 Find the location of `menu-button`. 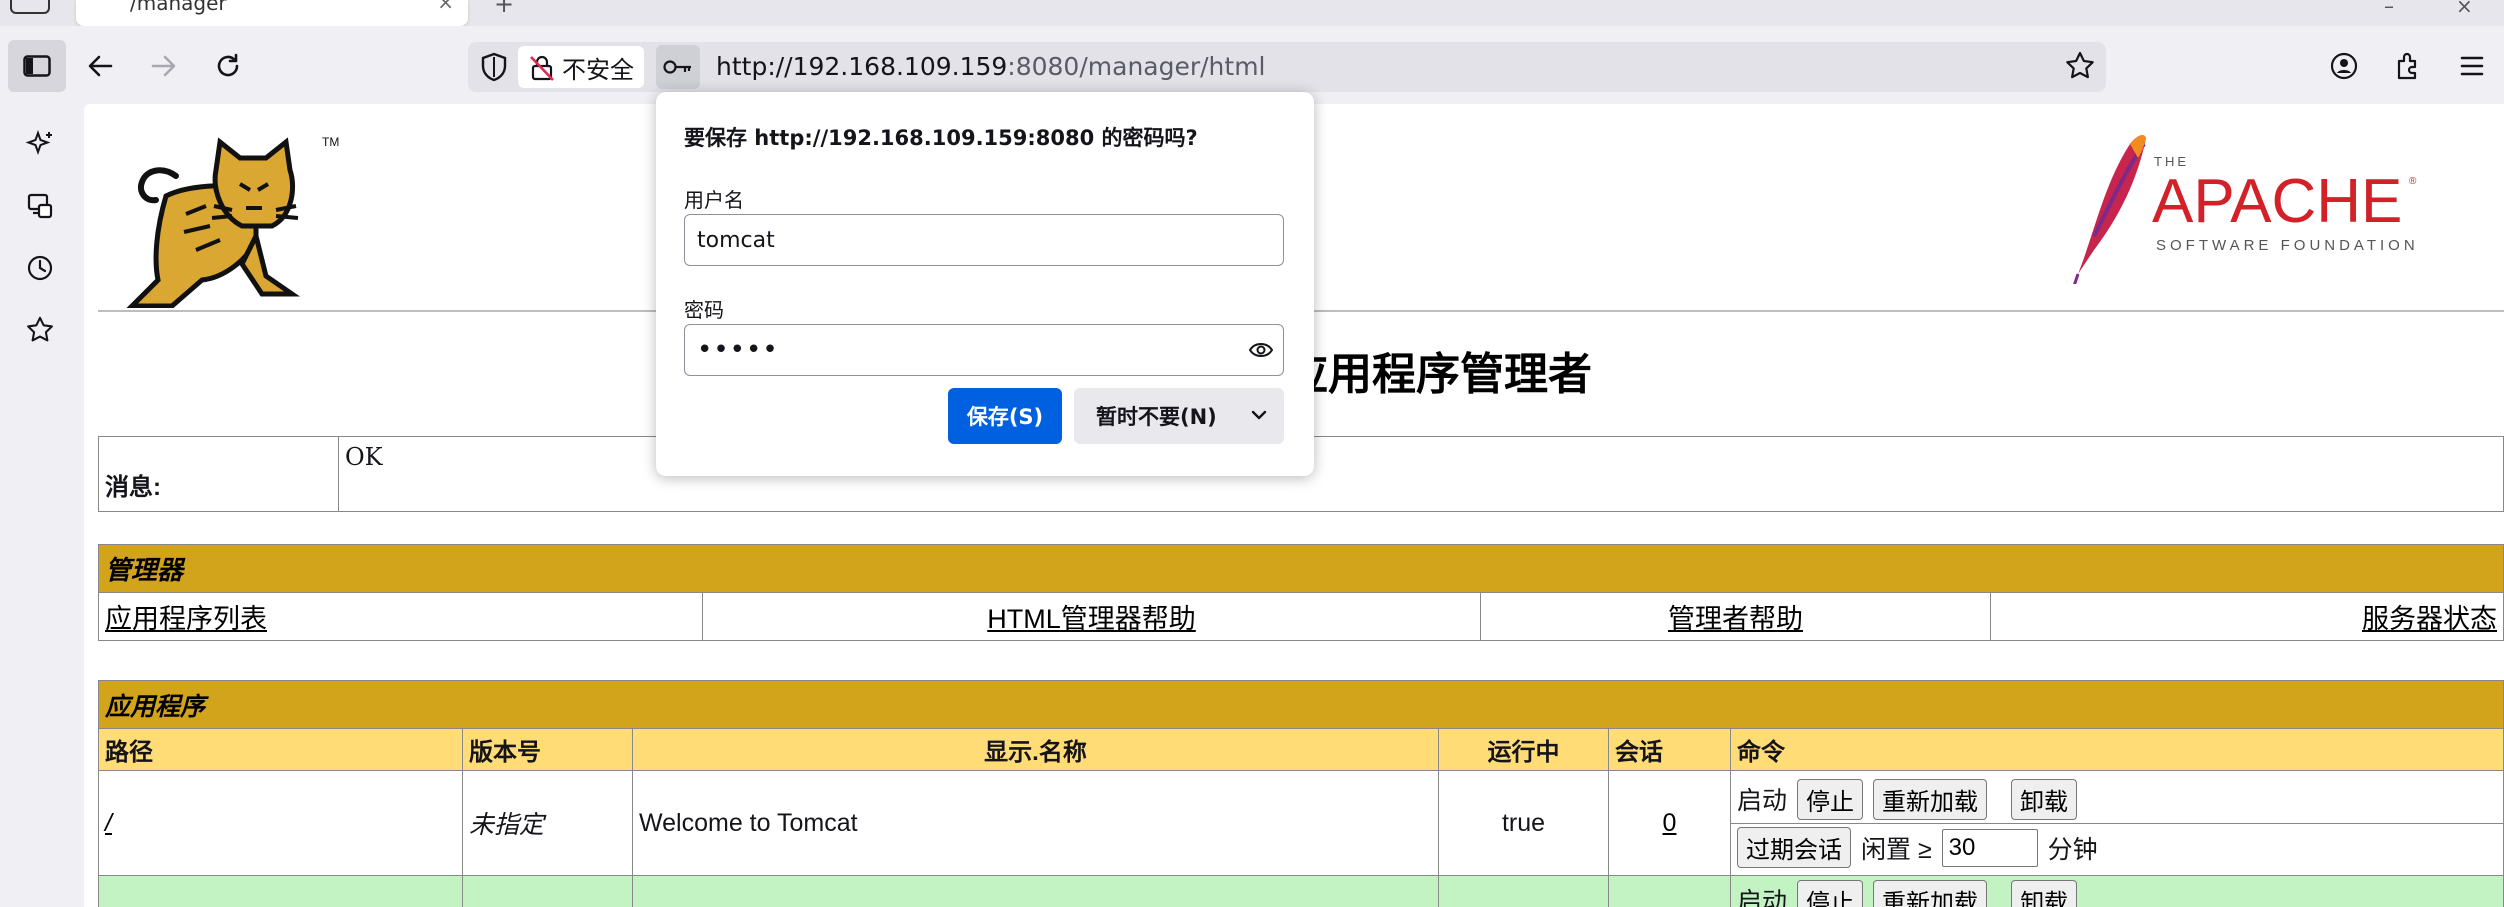

menu-button is located at coordinates (2472, 66).